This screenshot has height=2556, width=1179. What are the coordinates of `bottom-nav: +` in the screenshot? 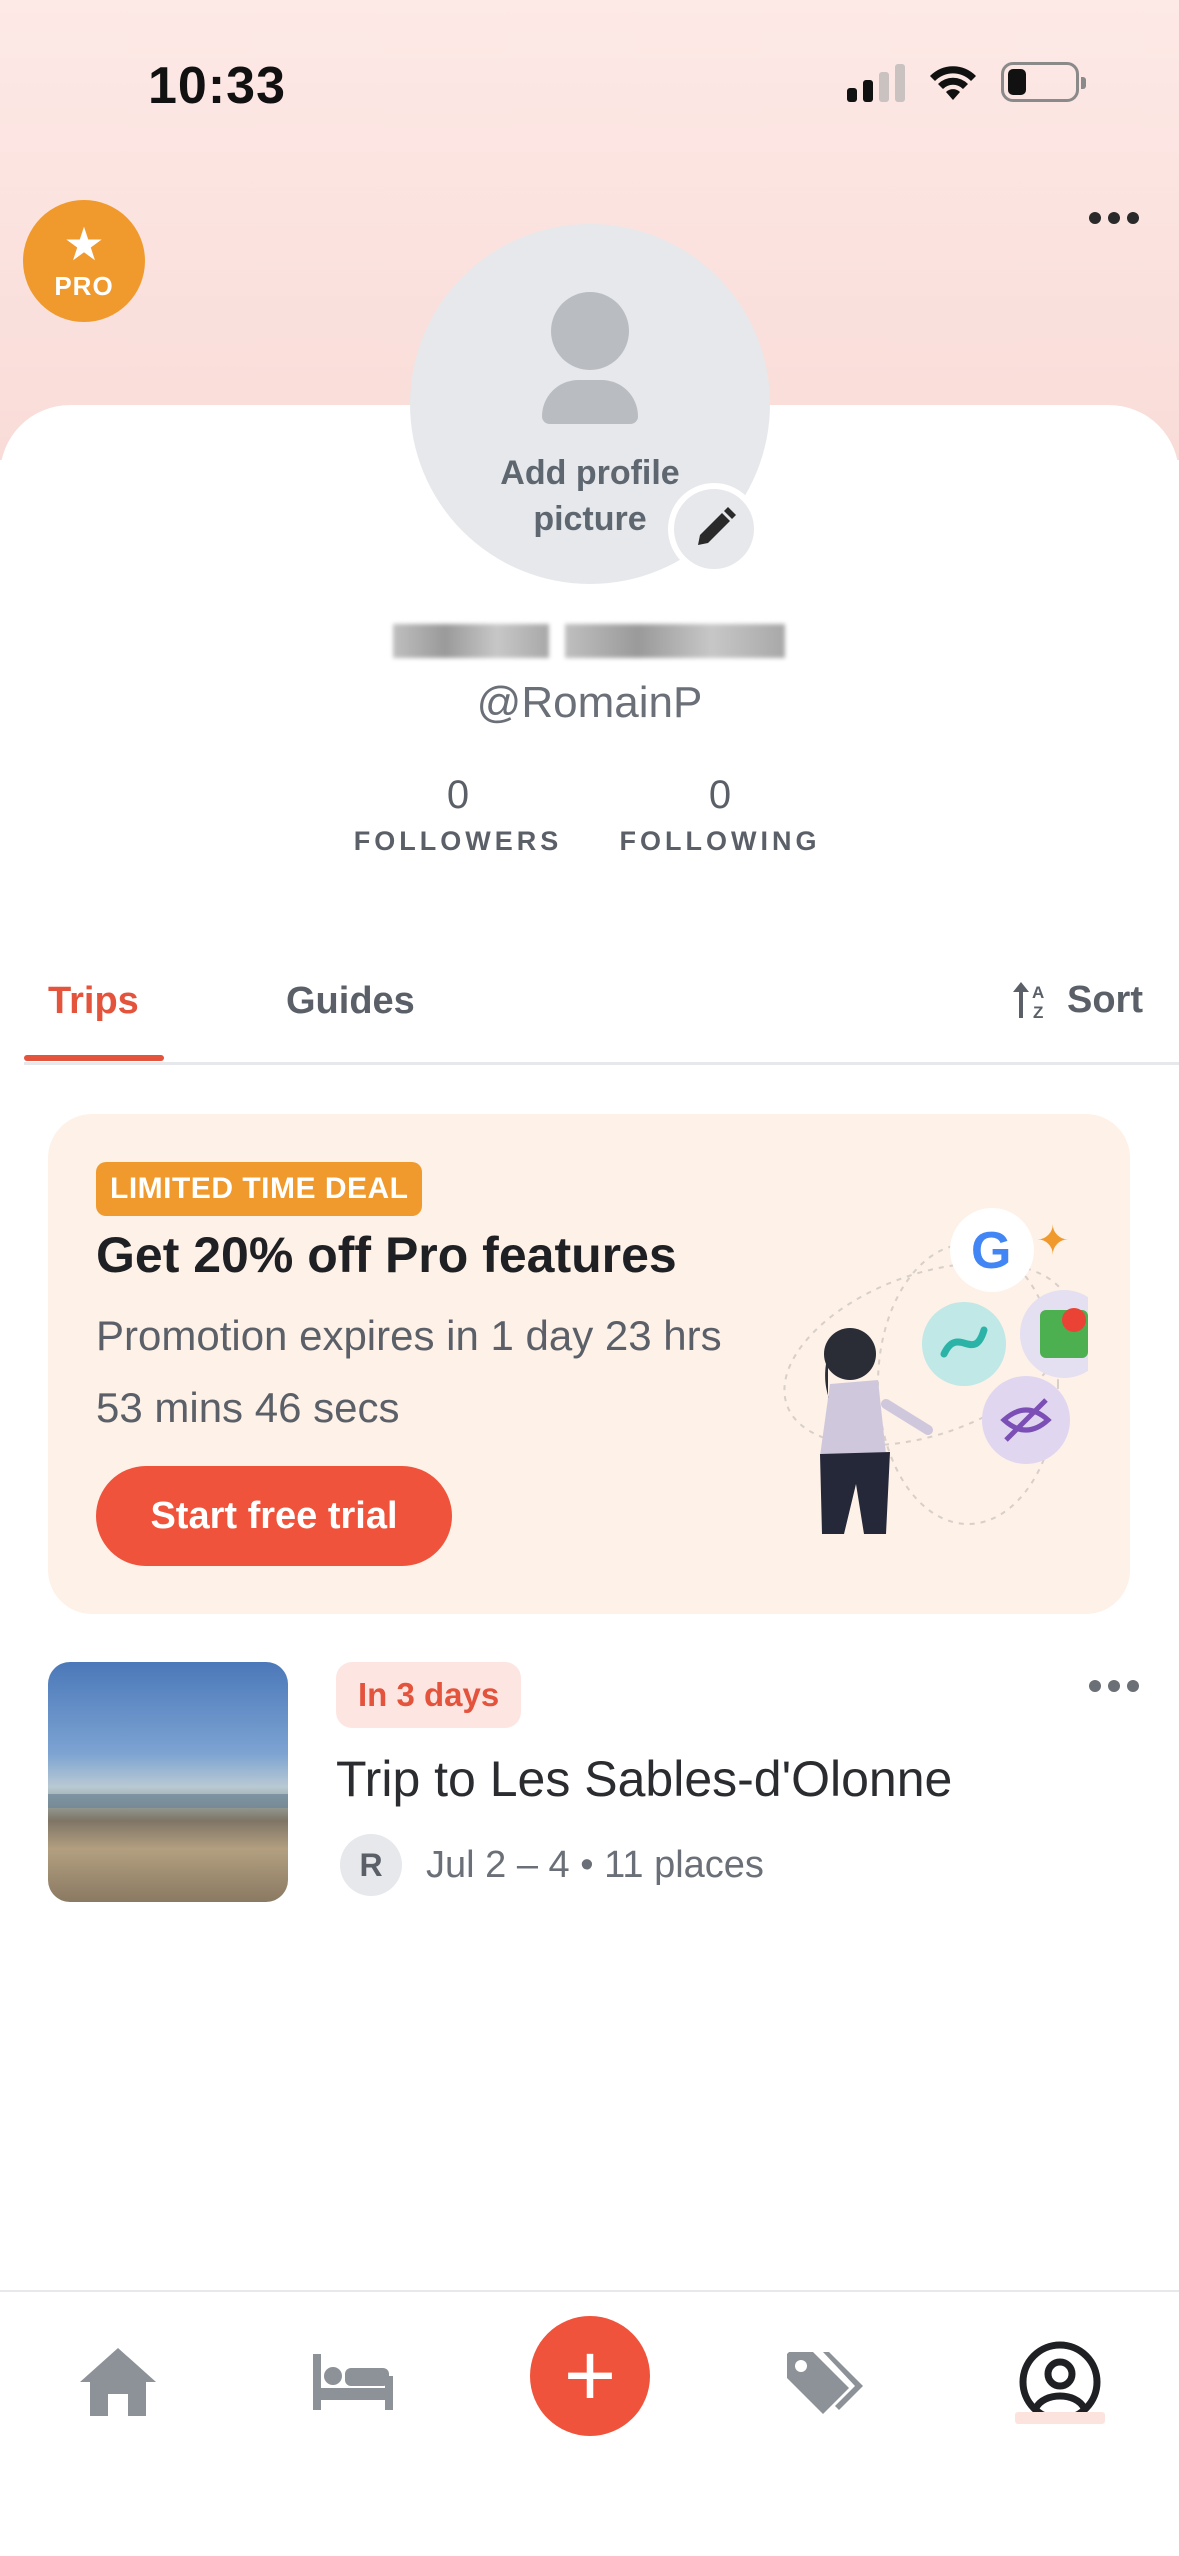 It's located at (589, 2423).